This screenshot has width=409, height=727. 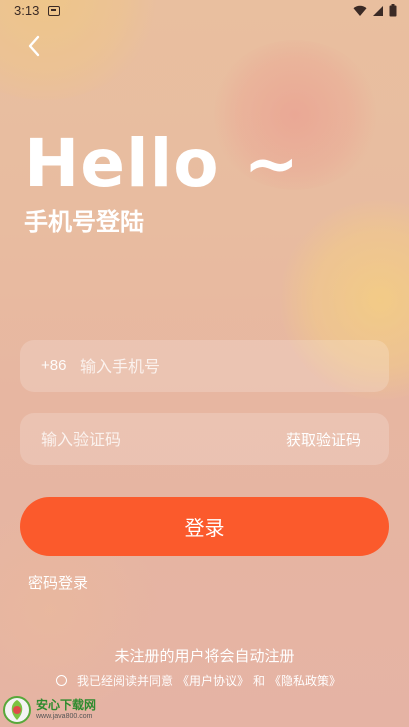 What do you see at coordinates (17, 709) in the screenshot?
I see `watermark-logo-icon` at bounding box center [17, 709].